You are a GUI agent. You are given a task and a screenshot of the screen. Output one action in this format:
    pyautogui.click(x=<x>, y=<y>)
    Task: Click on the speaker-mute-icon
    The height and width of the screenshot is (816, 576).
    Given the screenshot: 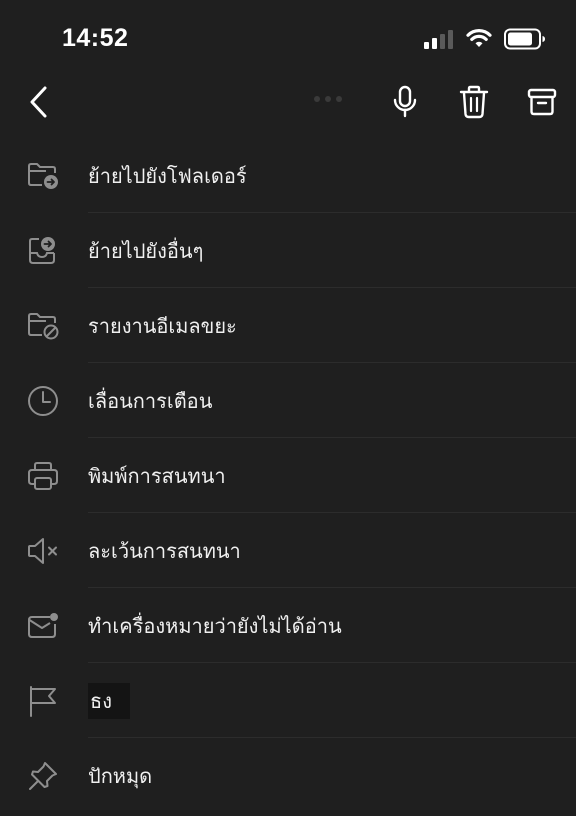 What is the action you would take?
    pyautogui.click(x=43, y=551)
    